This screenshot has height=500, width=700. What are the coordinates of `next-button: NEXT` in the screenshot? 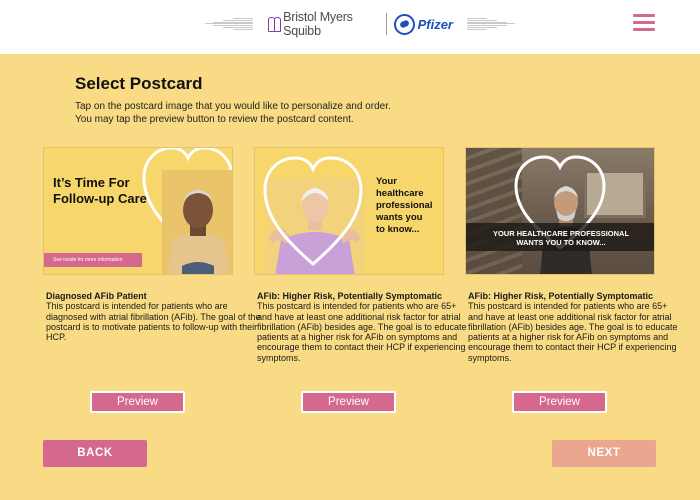 It's located at (604, 453).